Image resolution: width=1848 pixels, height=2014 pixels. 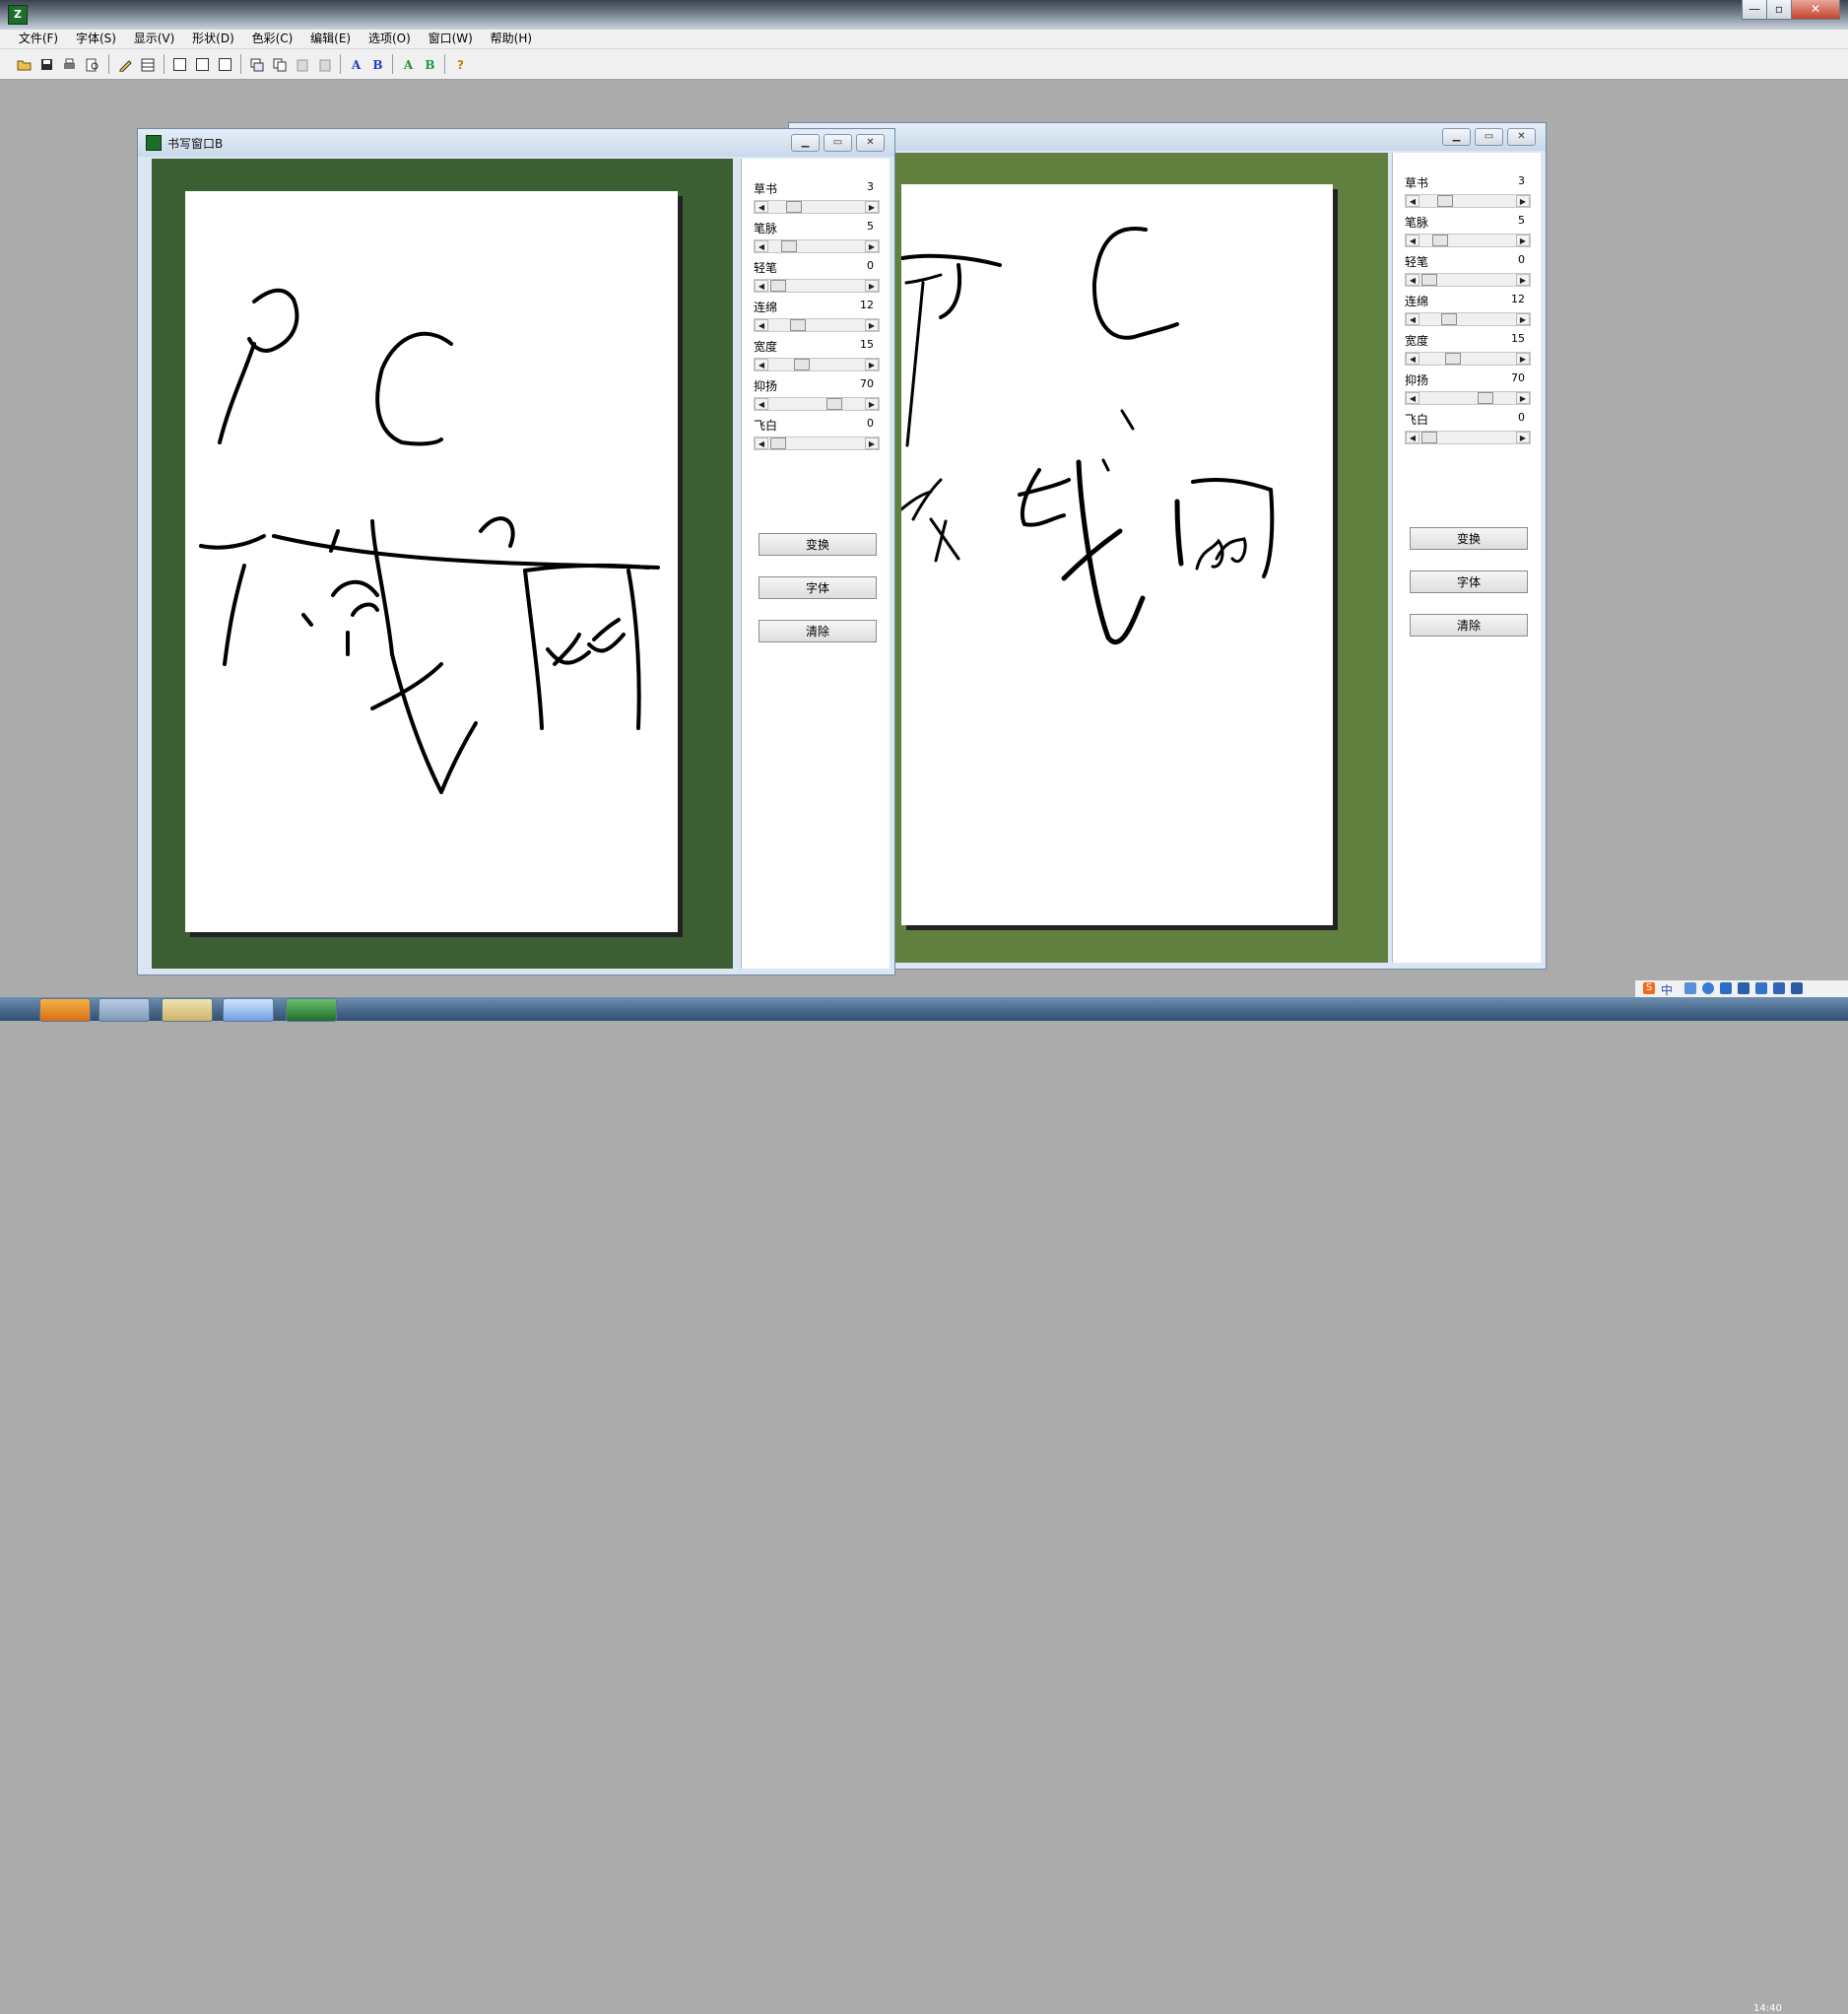 I want to click on print-preview-icon, so click(x=92, y=64).